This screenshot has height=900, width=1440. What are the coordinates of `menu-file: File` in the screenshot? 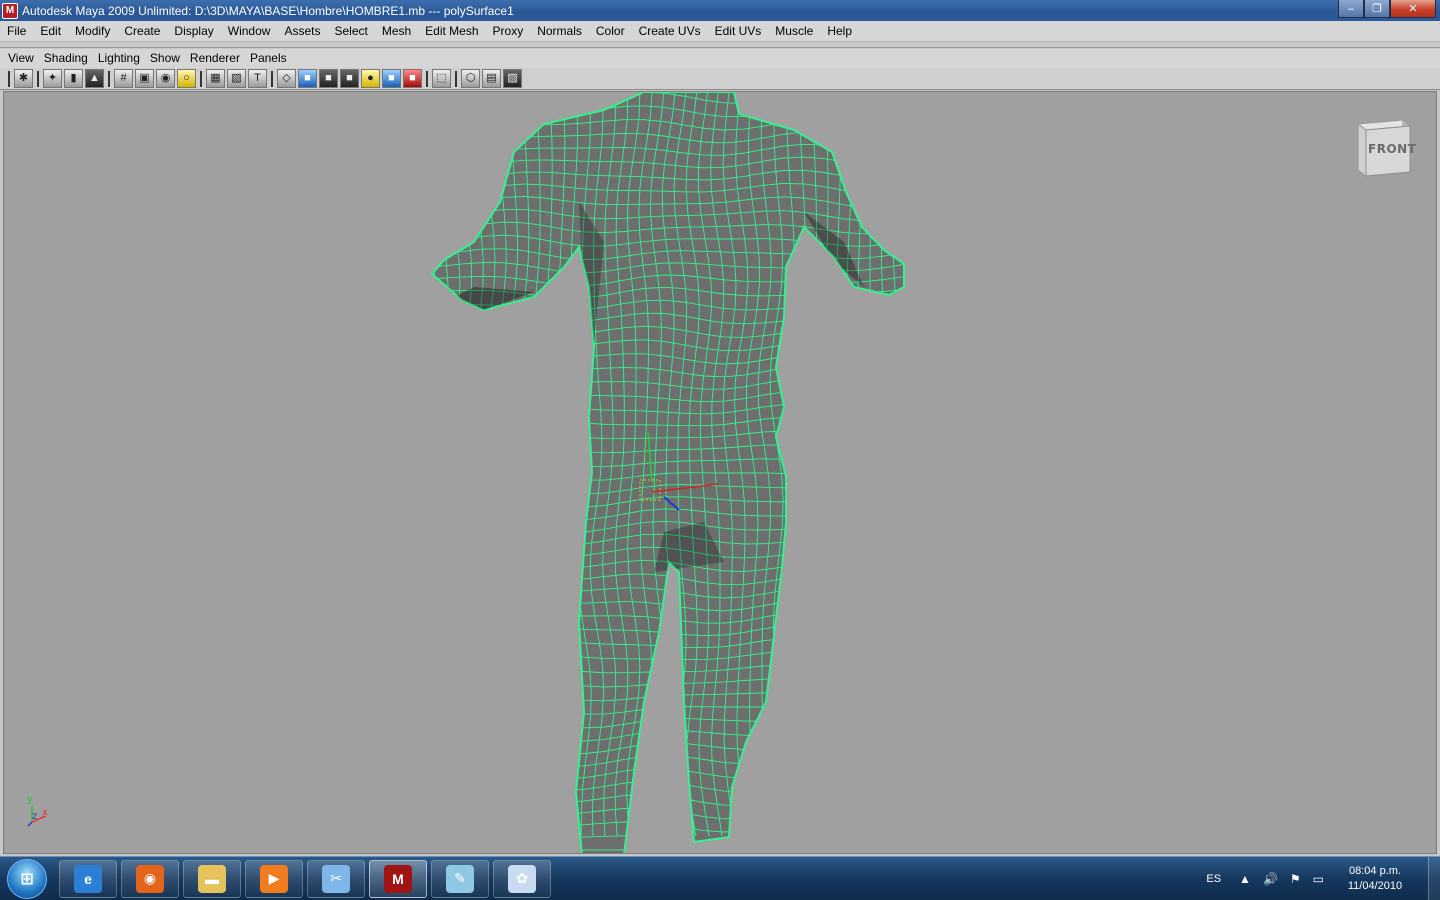 It's located at (16, 31).